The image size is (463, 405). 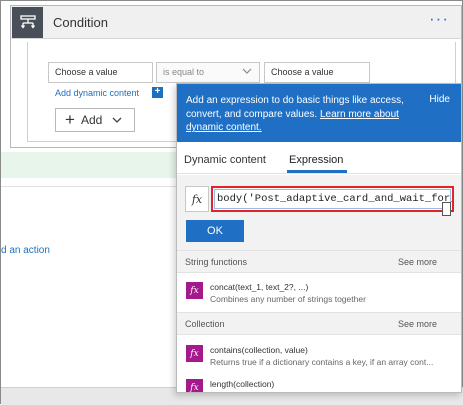 I want to click on tab-expression: Expression, so click(x=316, y=160).